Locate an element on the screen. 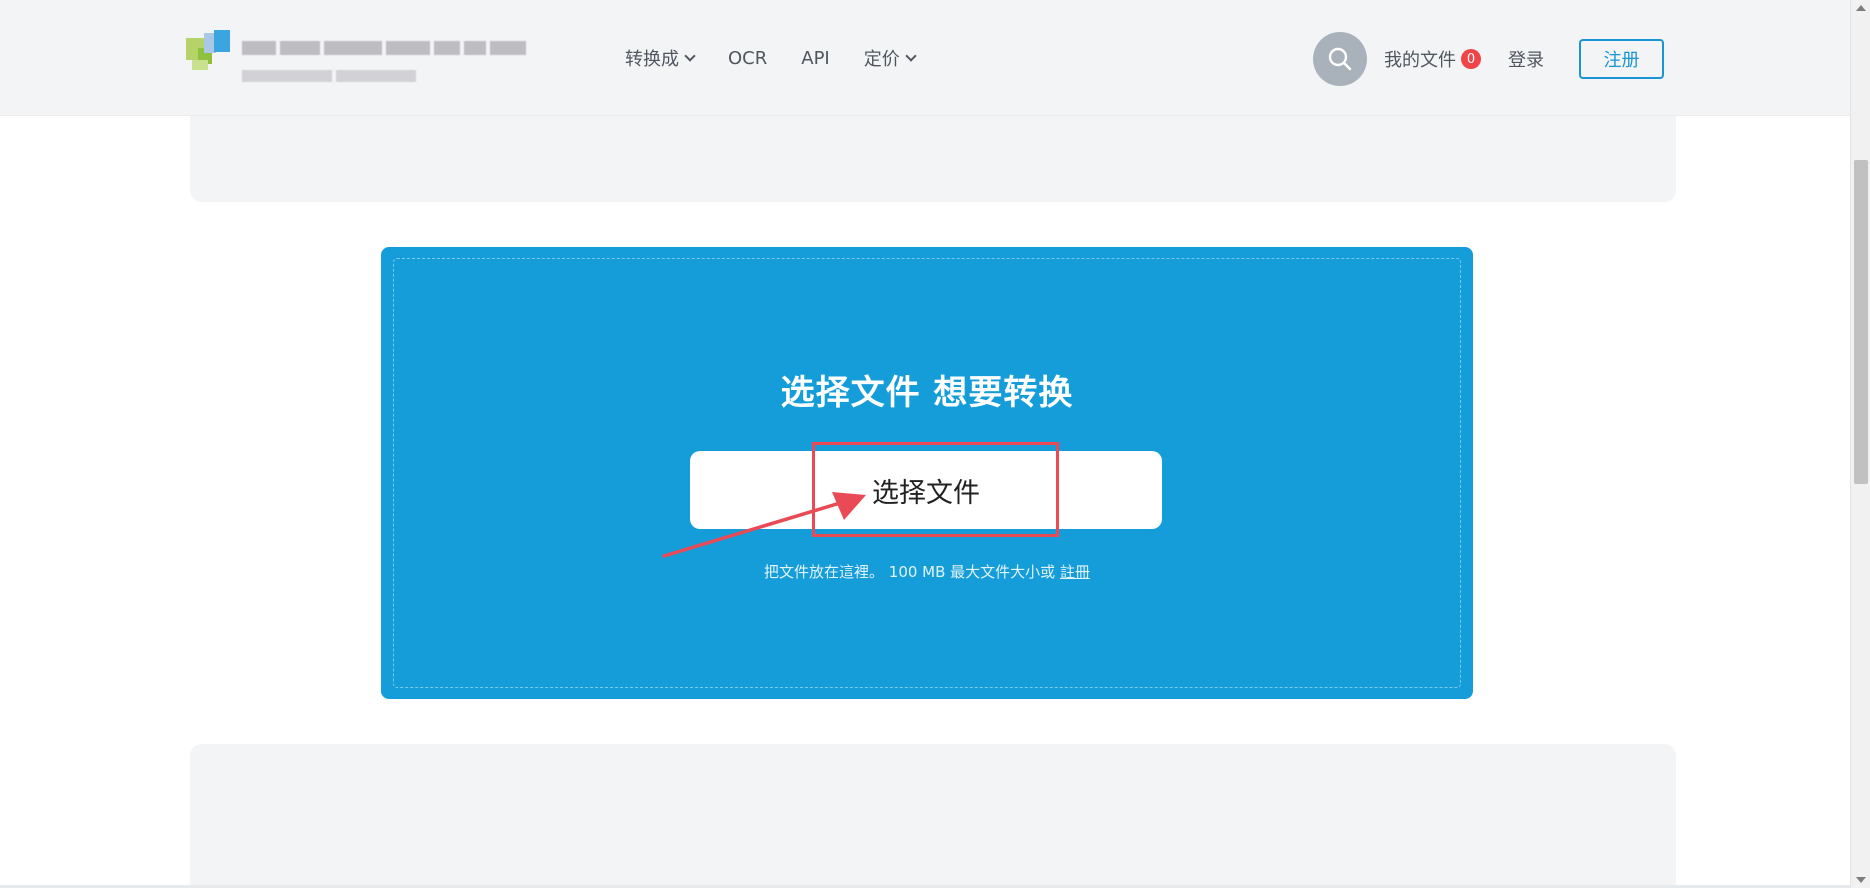 This screenshot has width=1870, height=888. login-link: 登录 is located at coordinates (1526, 59).